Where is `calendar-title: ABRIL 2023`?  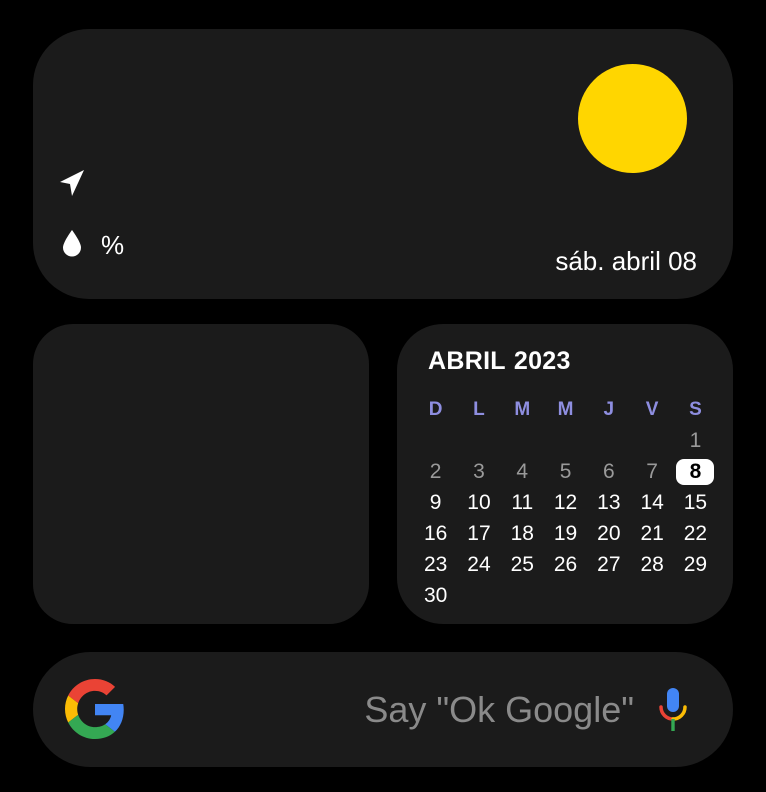
calendar-title: ABRIL 2023 is located at coordinates (499, 361).